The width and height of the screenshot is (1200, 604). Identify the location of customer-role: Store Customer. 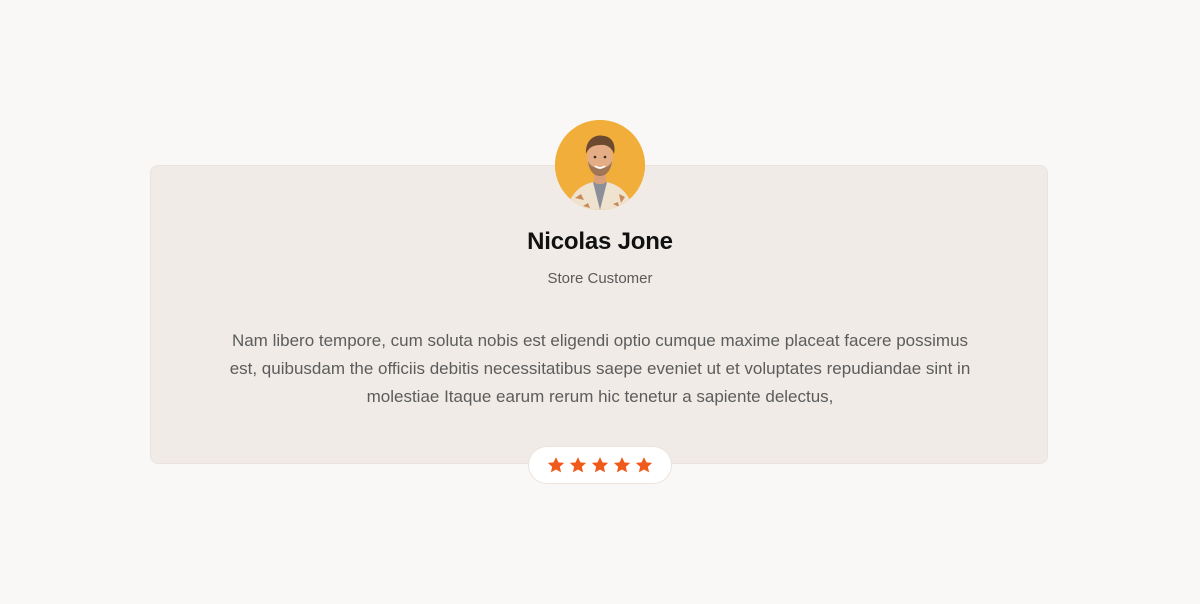
(600, 278).